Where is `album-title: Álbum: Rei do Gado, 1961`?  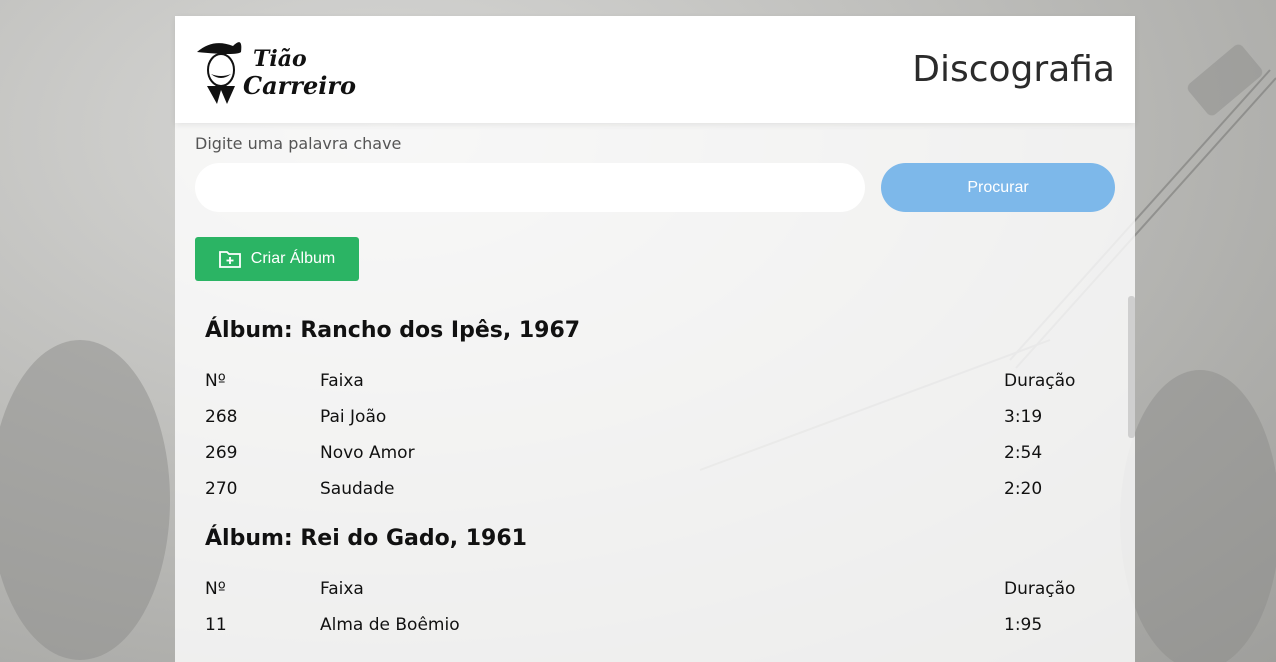 album-title: Álbum: Rei do Gado, 1961 is located at coordinates (366, 538).